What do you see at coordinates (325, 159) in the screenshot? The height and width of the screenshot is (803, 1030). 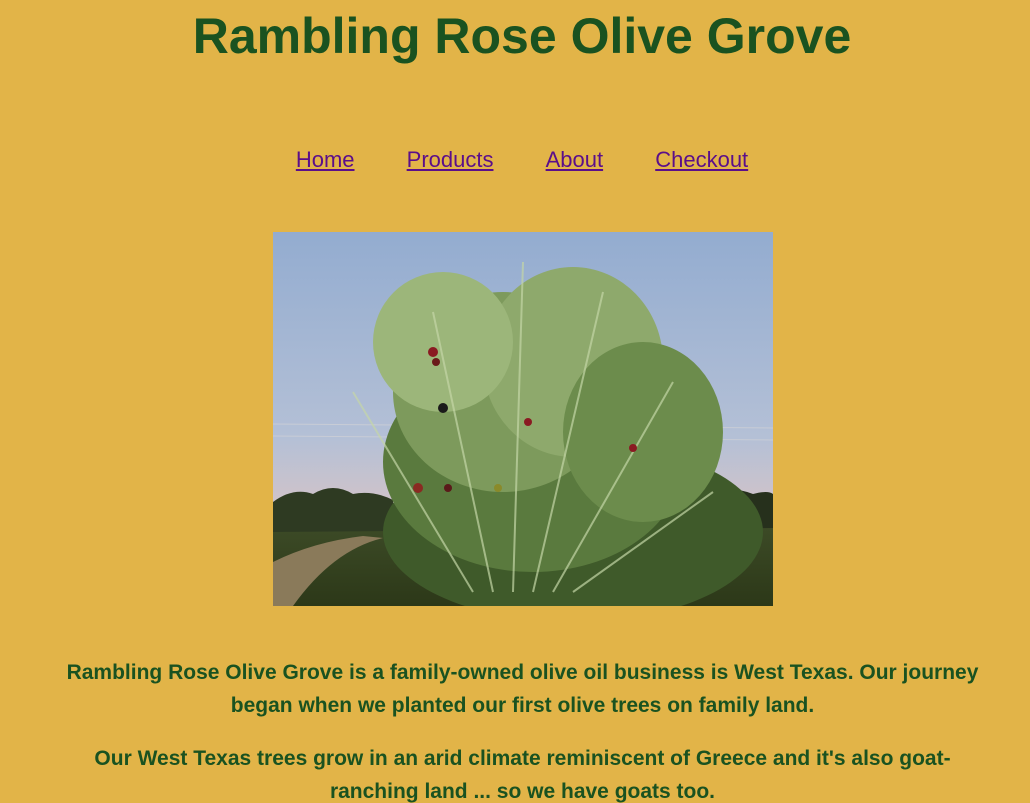 I see `nav-link-home: Home` at bounding box center [325, 159].